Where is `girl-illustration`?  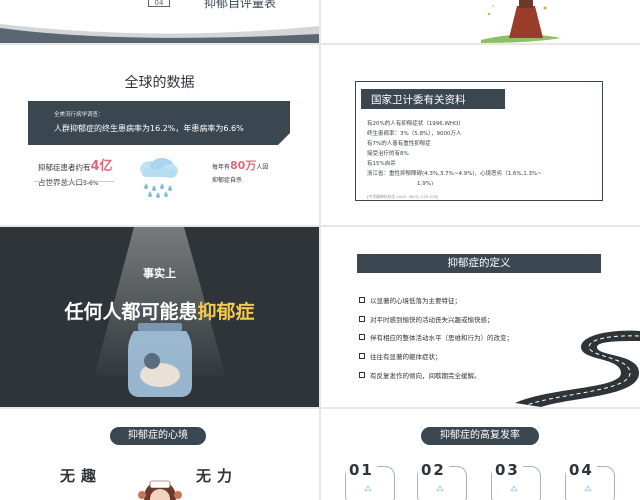
girl-illustration is located at coordinates (521, 21).